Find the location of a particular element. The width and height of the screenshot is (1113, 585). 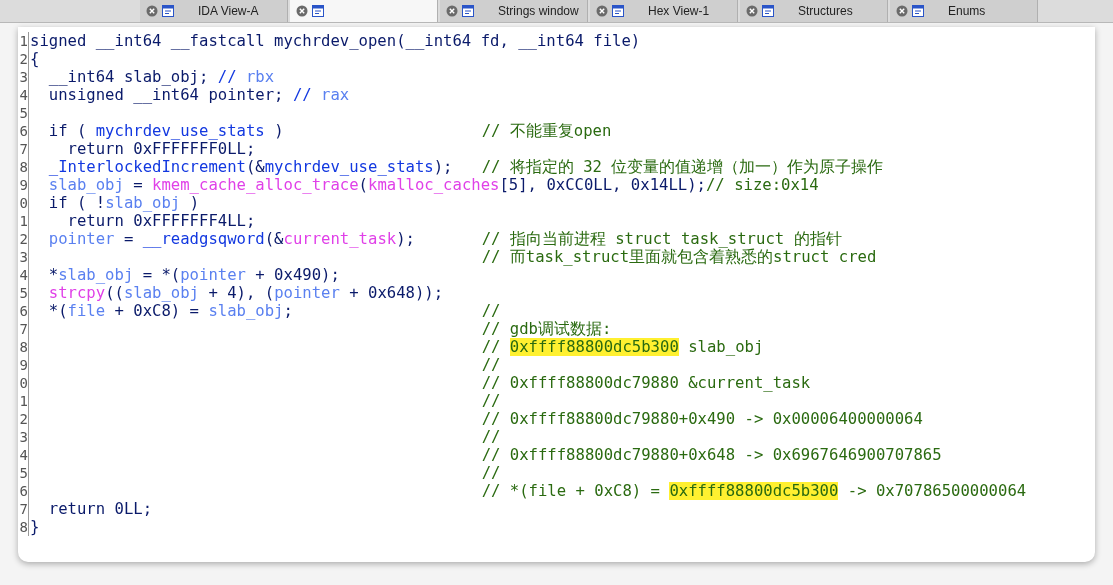

comment-text: -> 0x70786500000064 is located at coordinates (937, 491).